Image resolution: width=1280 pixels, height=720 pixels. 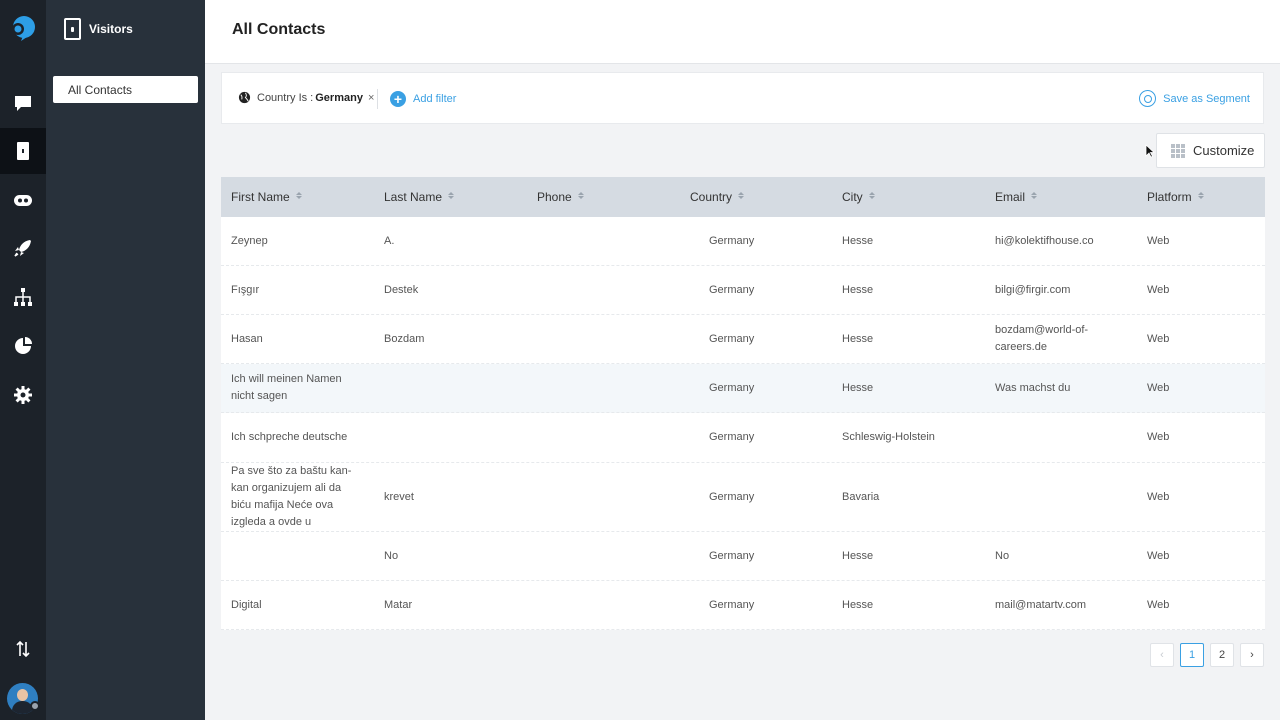 I want to click on next-page-button: ›, so click(x=1252, y=655).